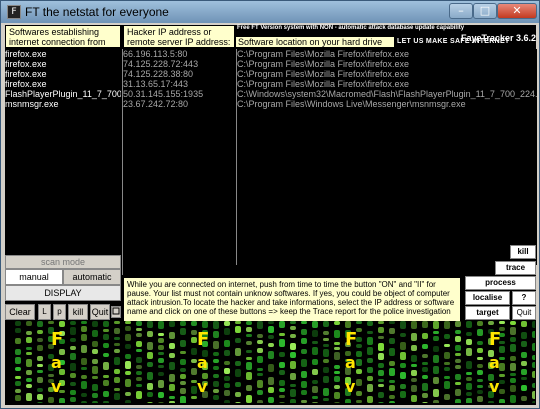  Describe the element at coordinates (524, 298) in the screenshot. I see `help-button: ?` at that location.